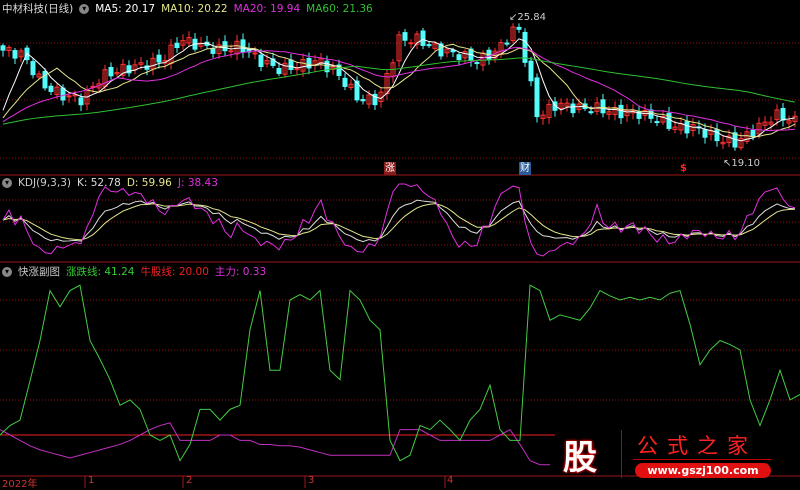 The width and height of the screenshot is (800, 490). Describe the element at coordinates (267, 8) in the screenshot. I see `ma20-value: MA20: 19.94` at that location.